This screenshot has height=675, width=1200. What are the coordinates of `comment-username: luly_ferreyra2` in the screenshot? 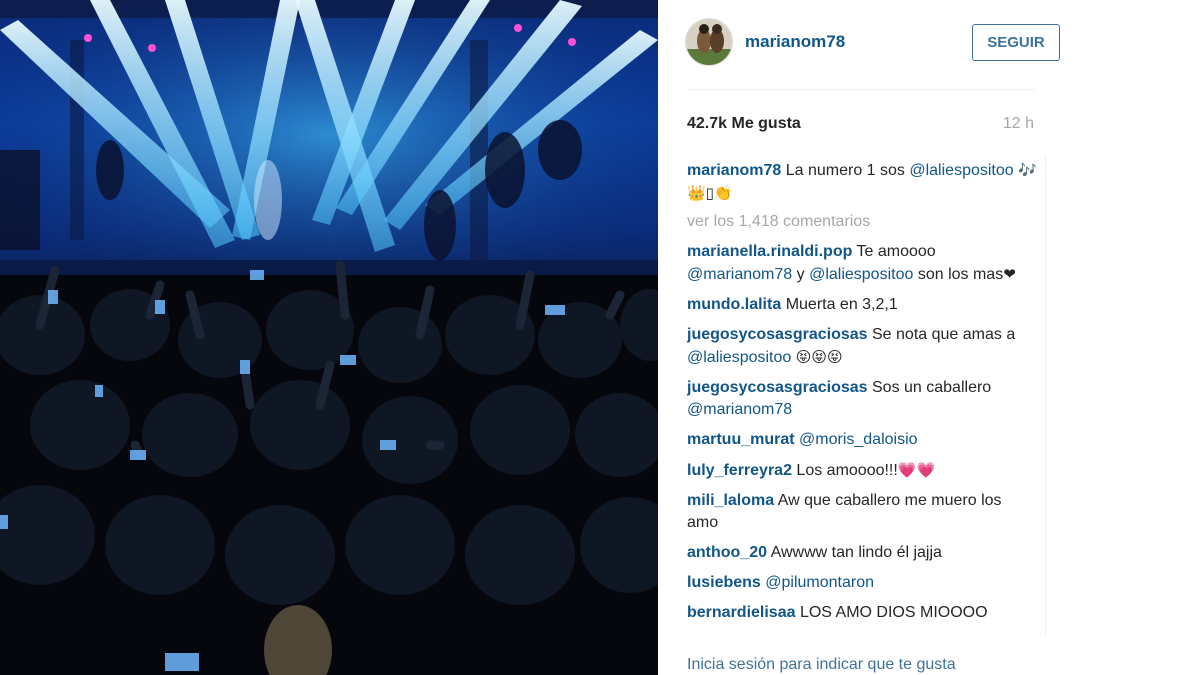 It's located at (739, 470).